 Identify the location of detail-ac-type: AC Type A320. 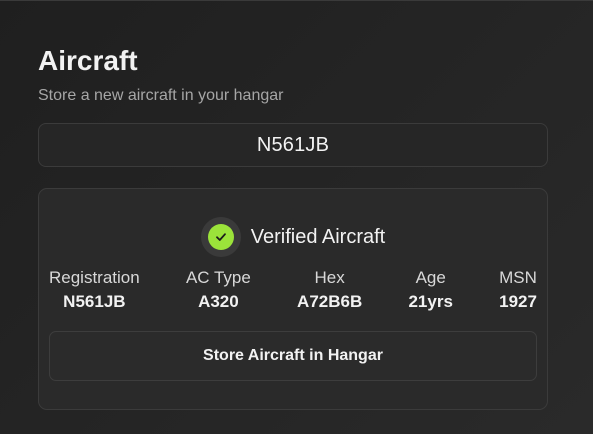
(218, 290).